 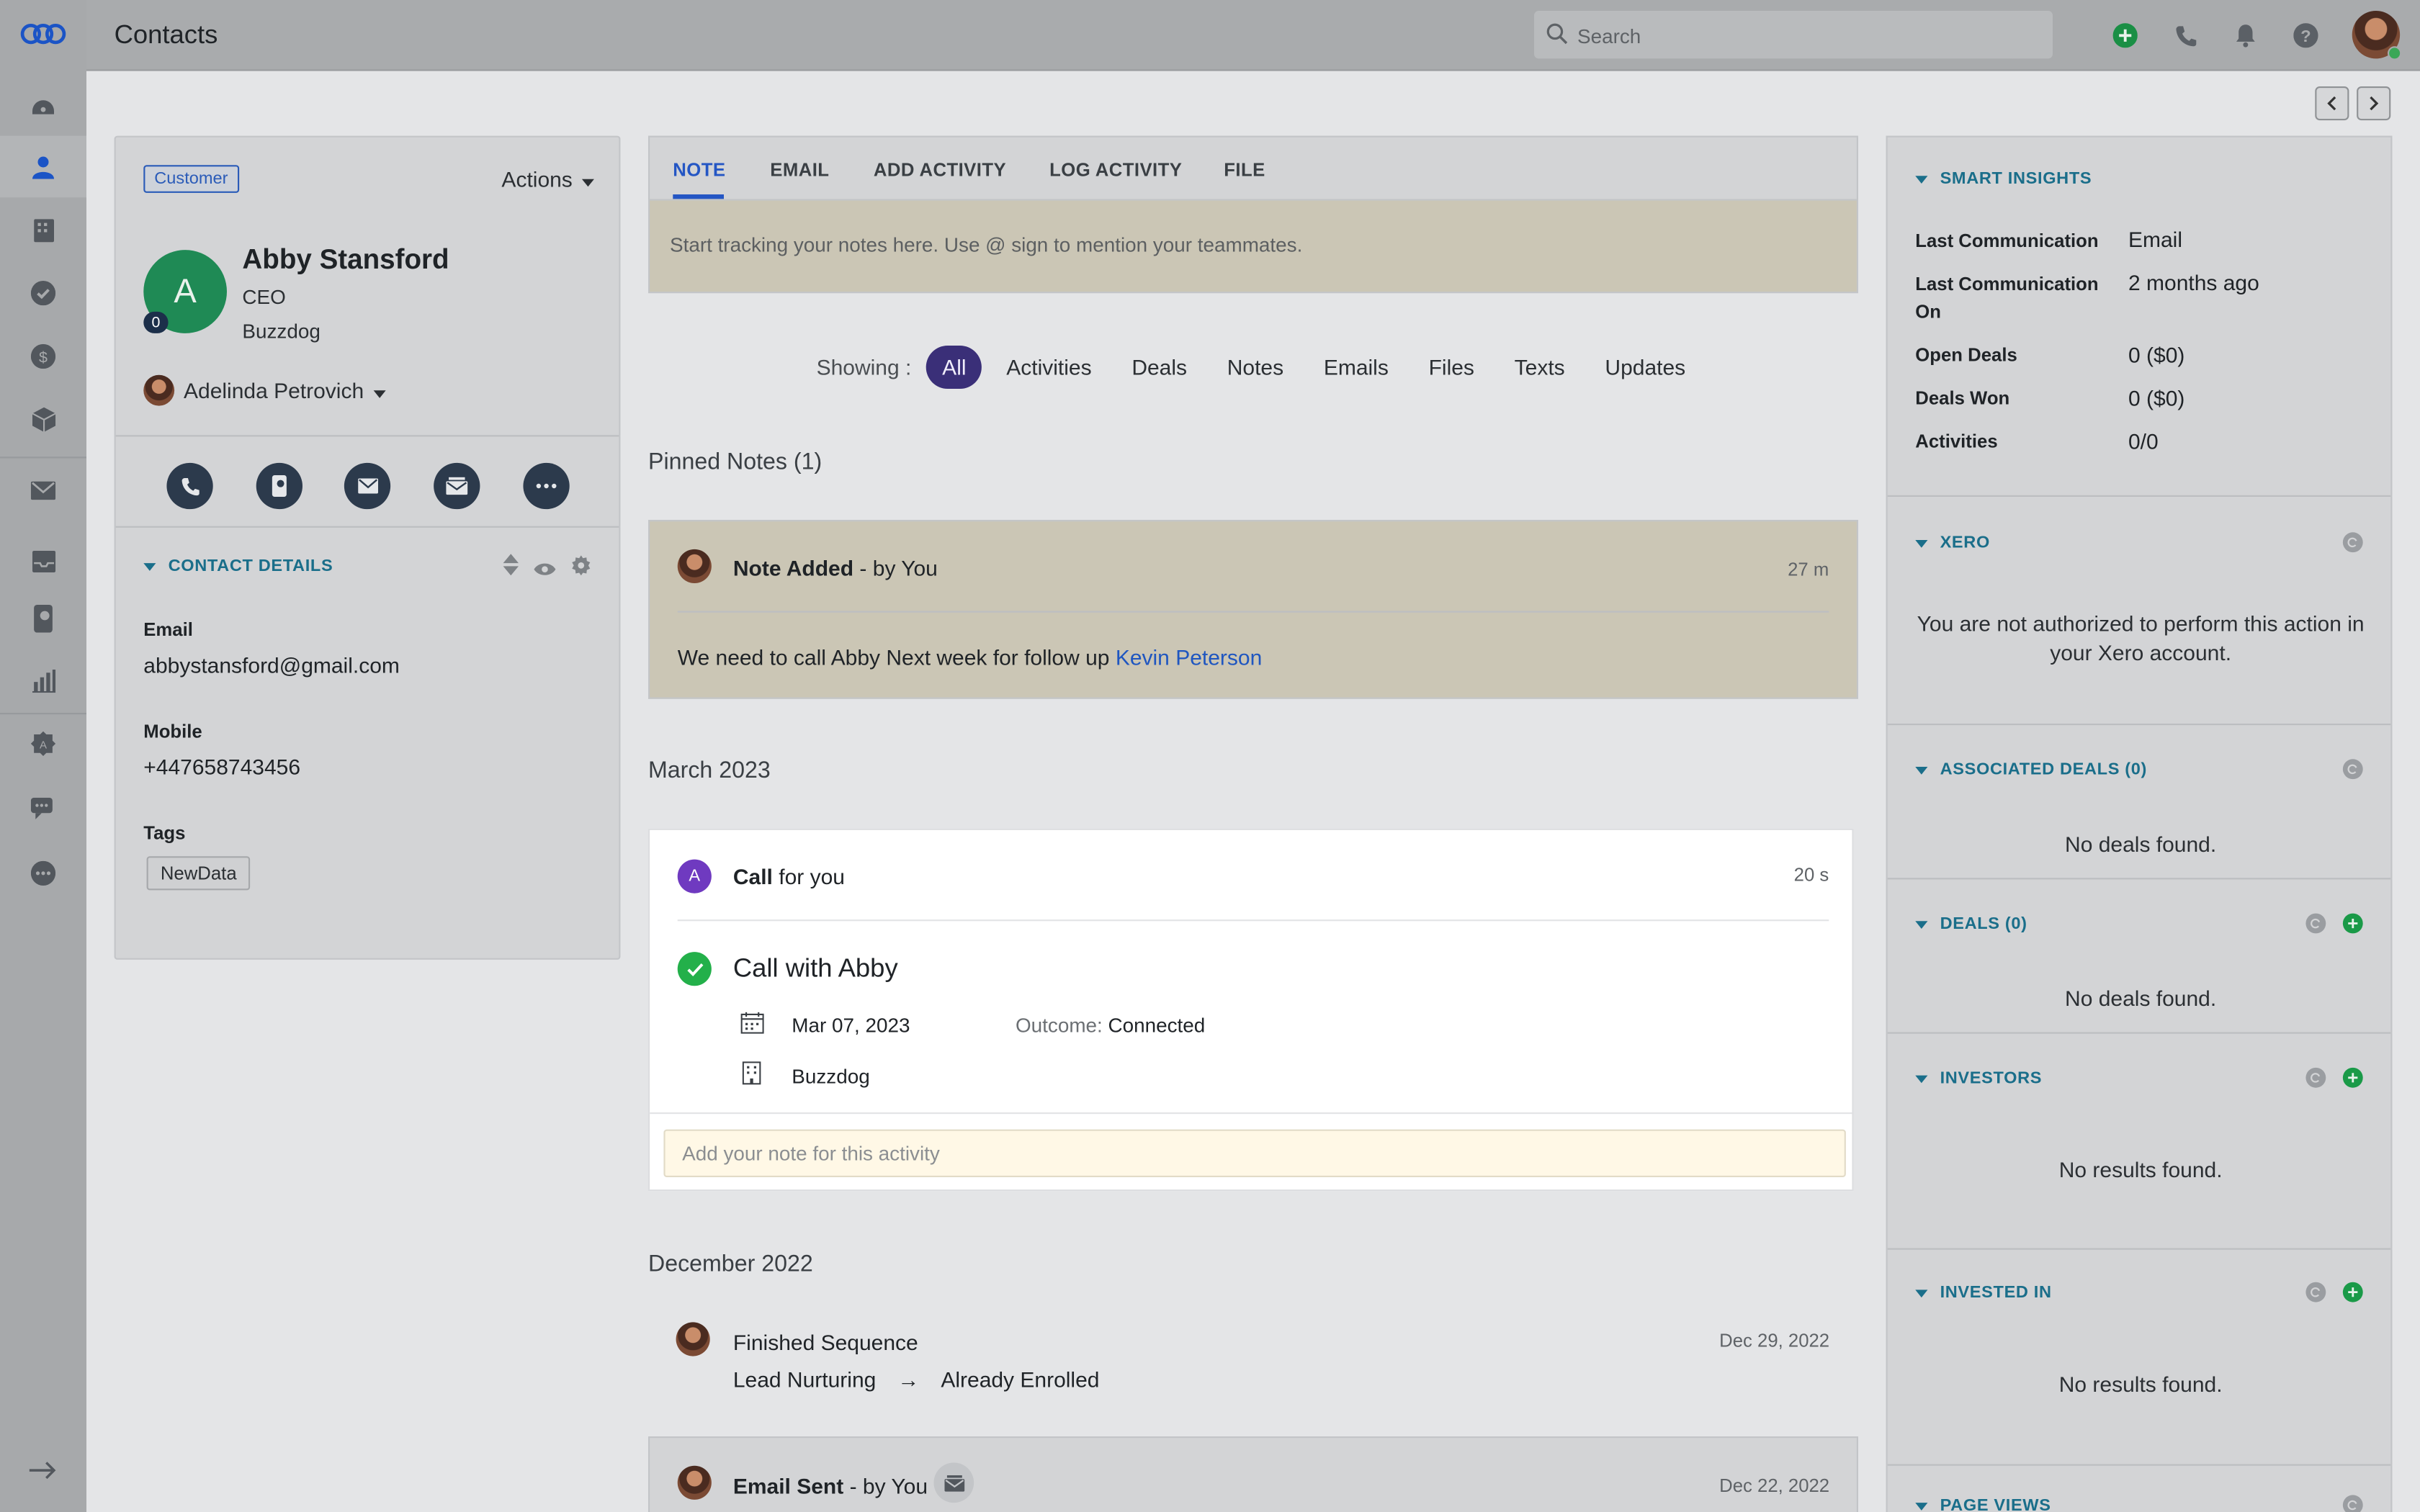 What do you see at coordinates (1159, 367) in the screenshot?
I see `filter-deals: Deals` at bounding box center [1159, 367].